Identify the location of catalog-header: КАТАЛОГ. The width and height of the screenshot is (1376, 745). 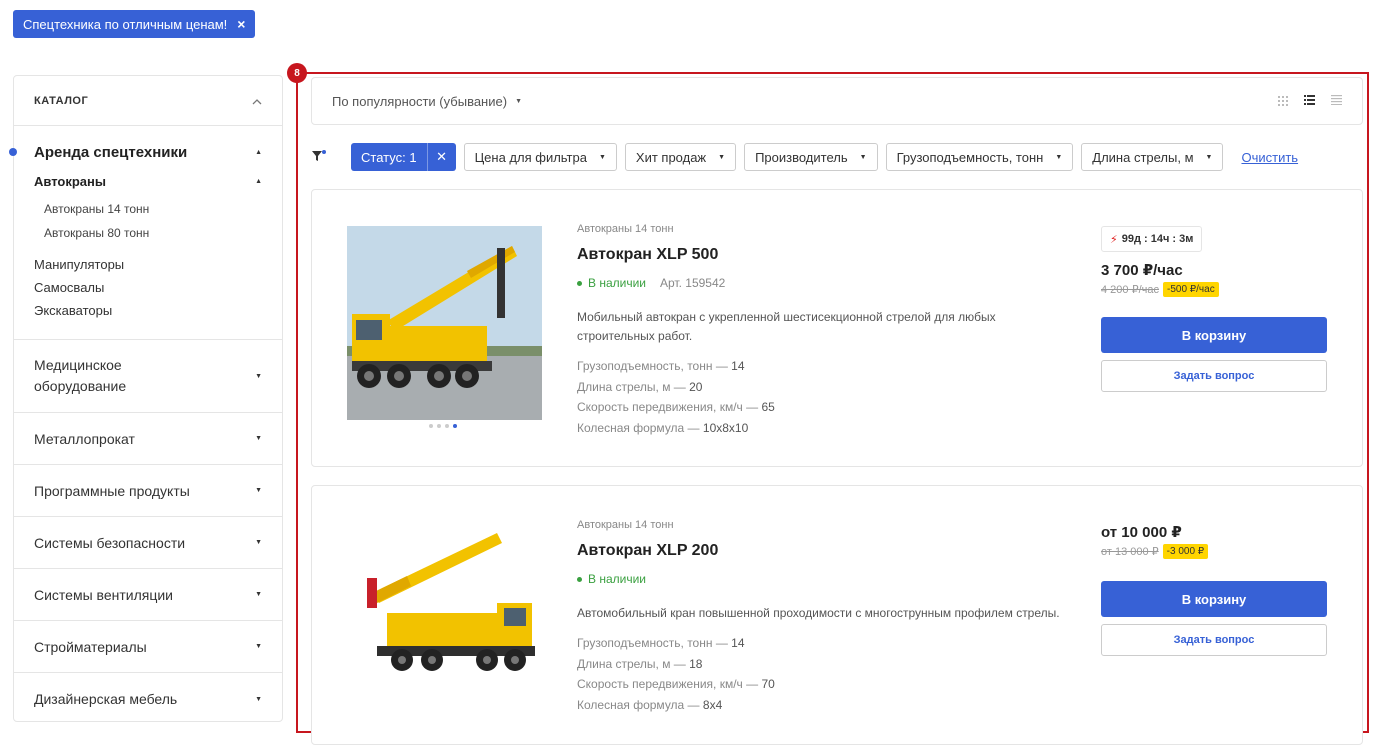
(148, 101).